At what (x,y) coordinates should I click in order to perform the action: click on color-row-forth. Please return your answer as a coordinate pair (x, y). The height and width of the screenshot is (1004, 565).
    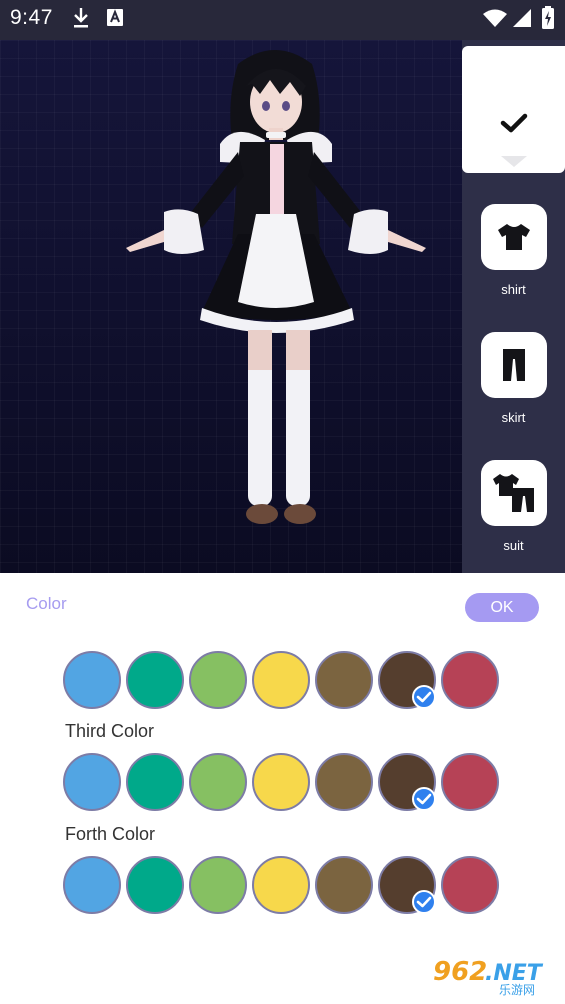
    Looking at the image, I should click on (282, 886).